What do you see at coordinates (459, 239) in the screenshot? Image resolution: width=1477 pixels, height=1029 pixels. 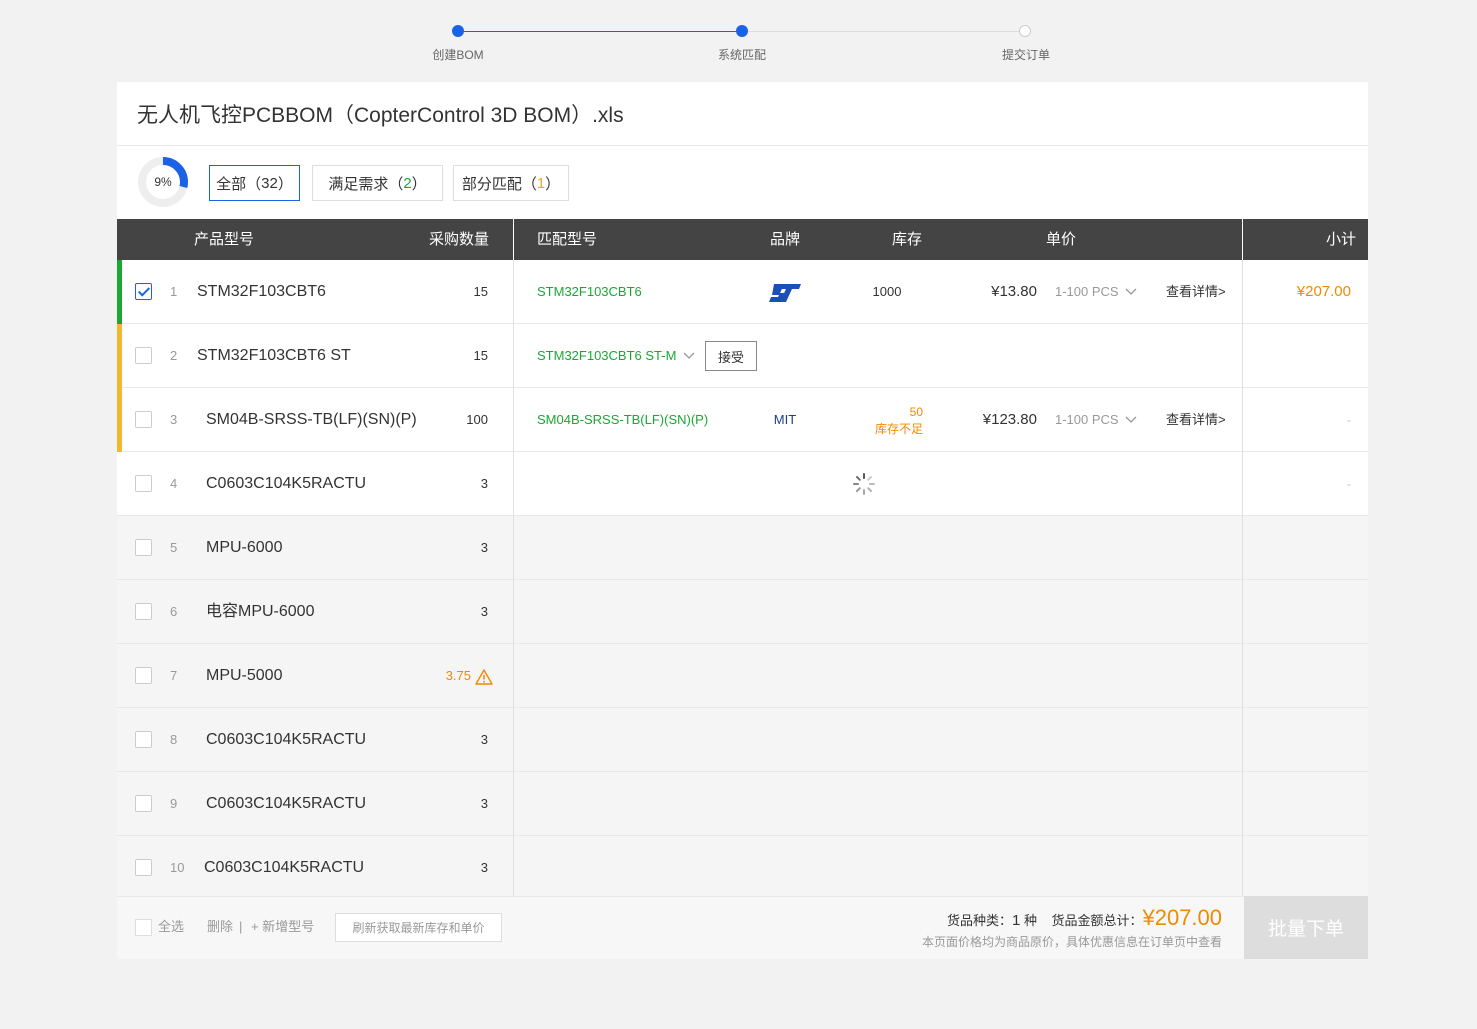 I see `th-quantity: 采购数量` at bounding box center [459, 239].